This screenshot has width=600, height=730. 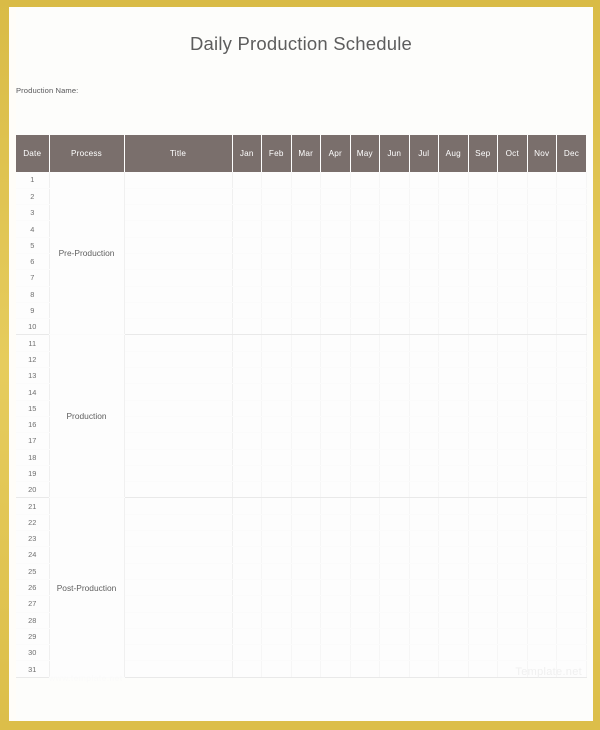 What do you see at coordinates (423, 153) in the screenshot?
I see `column-header-jul: Jul` at bounding box center [423, 153].